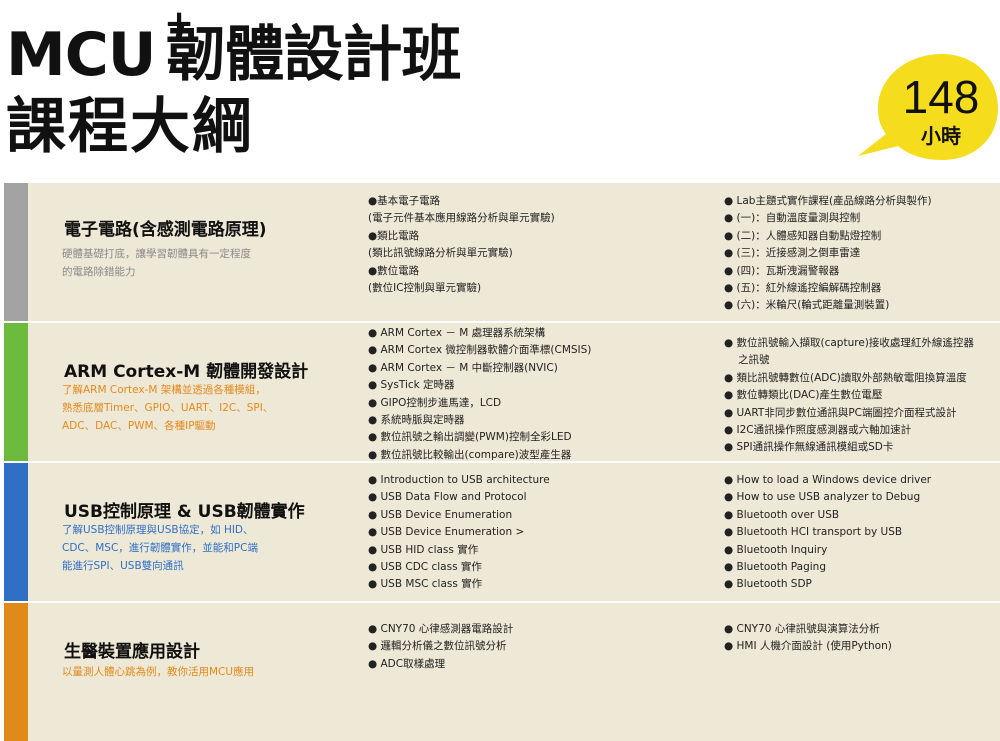  Describe the element at coordinates (813, 532) in the screenshot. I see `list-item: ● Bluetooth HCI transport by USB` at that location.